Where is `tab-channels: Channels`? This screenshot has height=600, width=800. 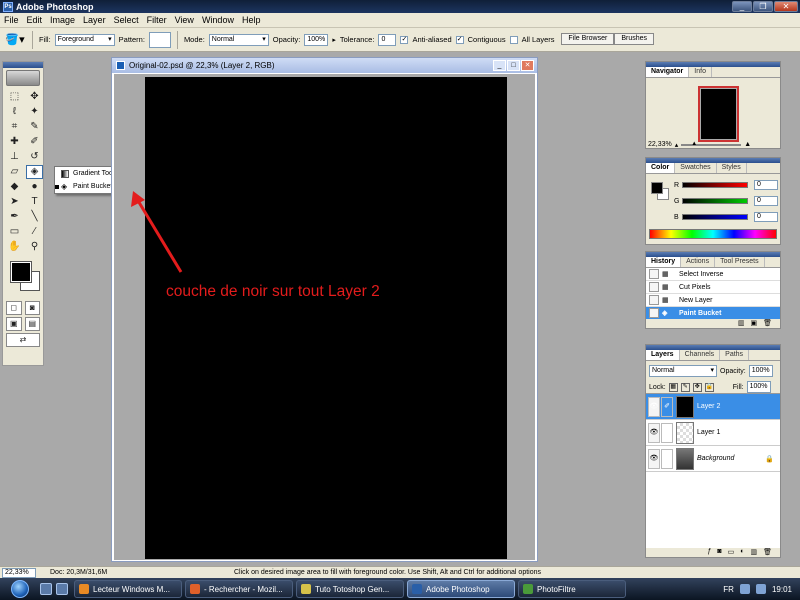 tab-channels: Channels is located at coordinates (700, 355).